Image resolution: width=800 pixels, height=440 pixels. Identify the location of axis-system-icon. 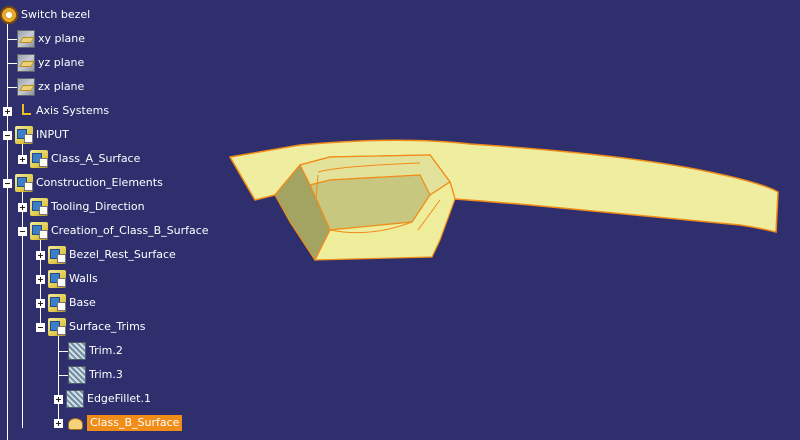
(24, 111).